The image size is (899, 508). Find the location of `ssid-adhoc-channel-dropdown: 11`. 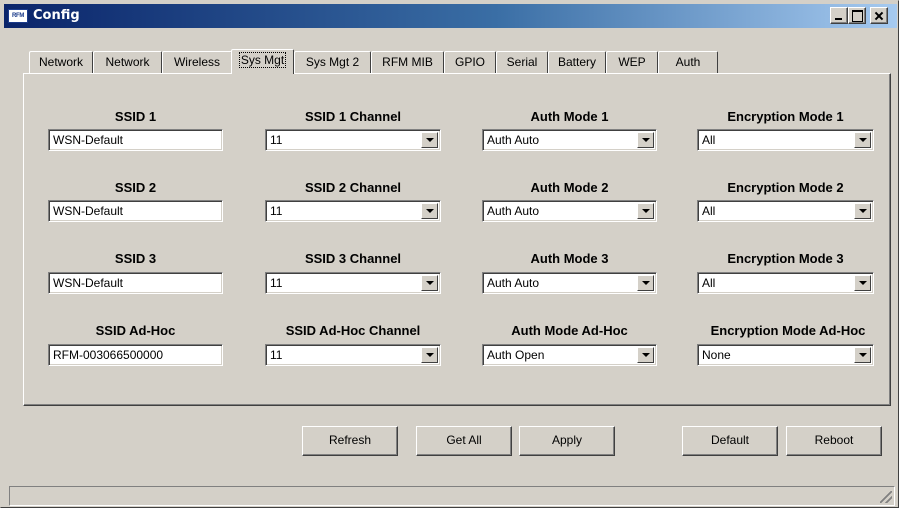

ssid-adhoc-channel-dropdown: 11 is located at coordinates (353, 355).